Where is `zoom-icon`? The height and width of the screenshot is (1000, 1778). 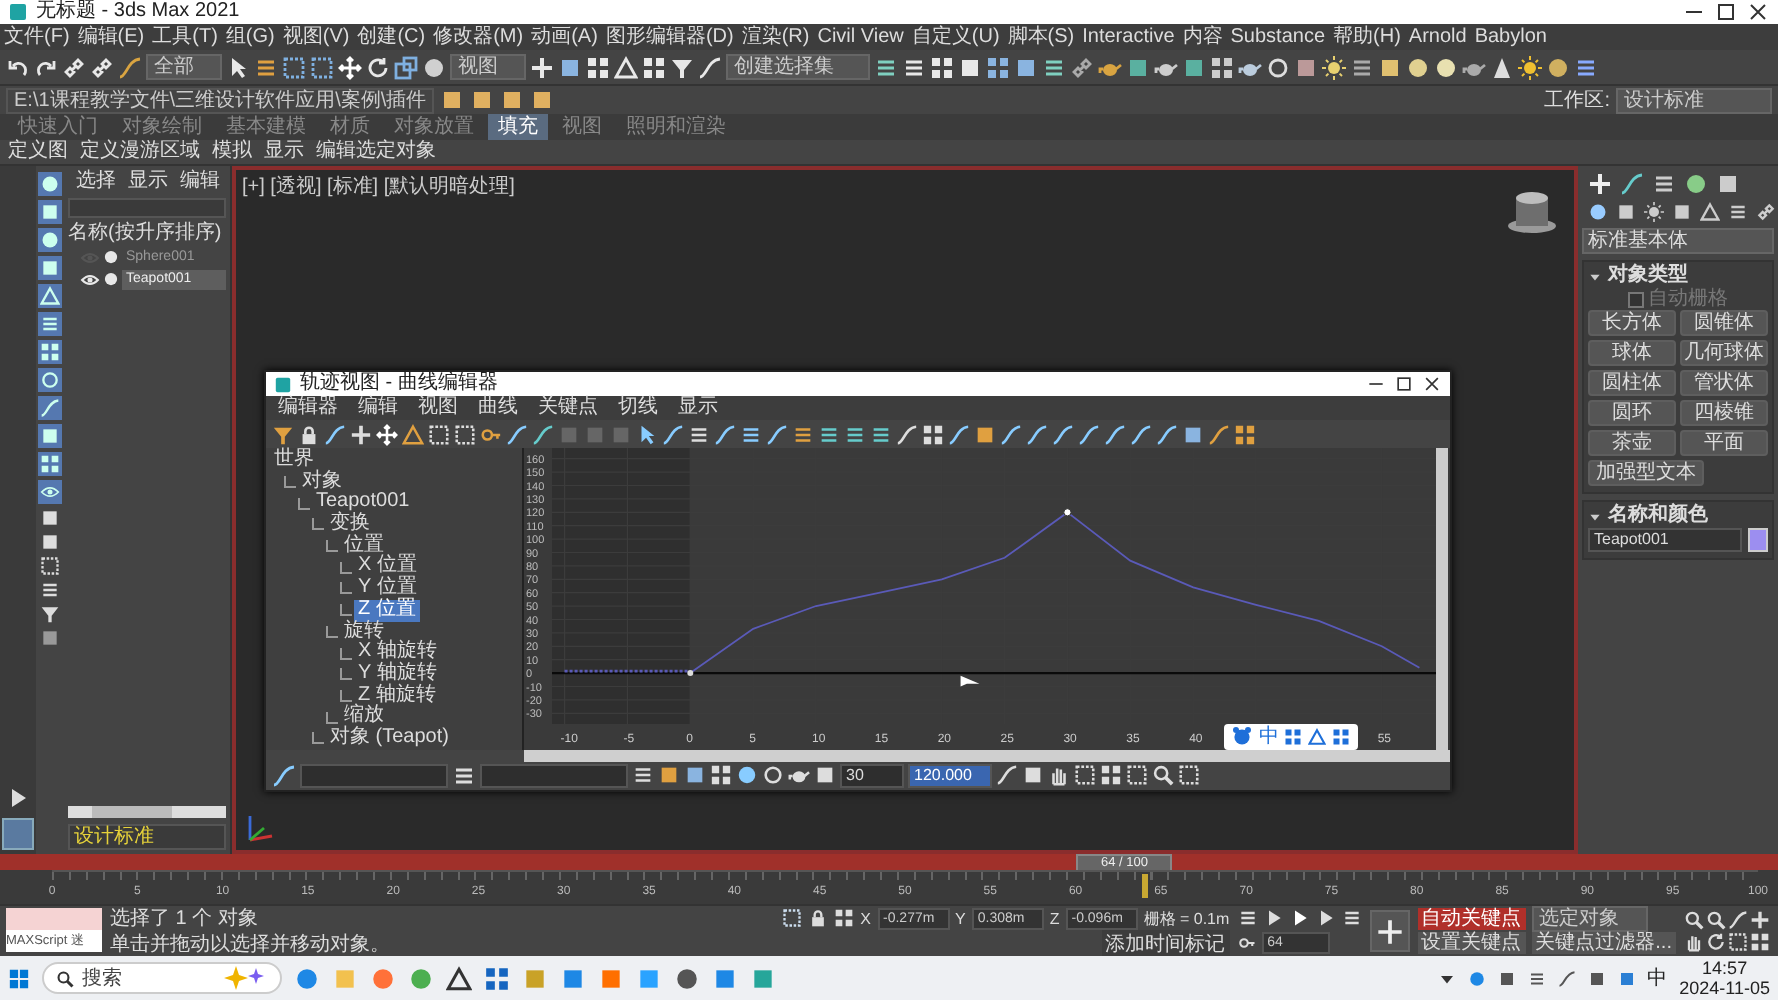 zoom-icon is located at coordinates (1716, 920).